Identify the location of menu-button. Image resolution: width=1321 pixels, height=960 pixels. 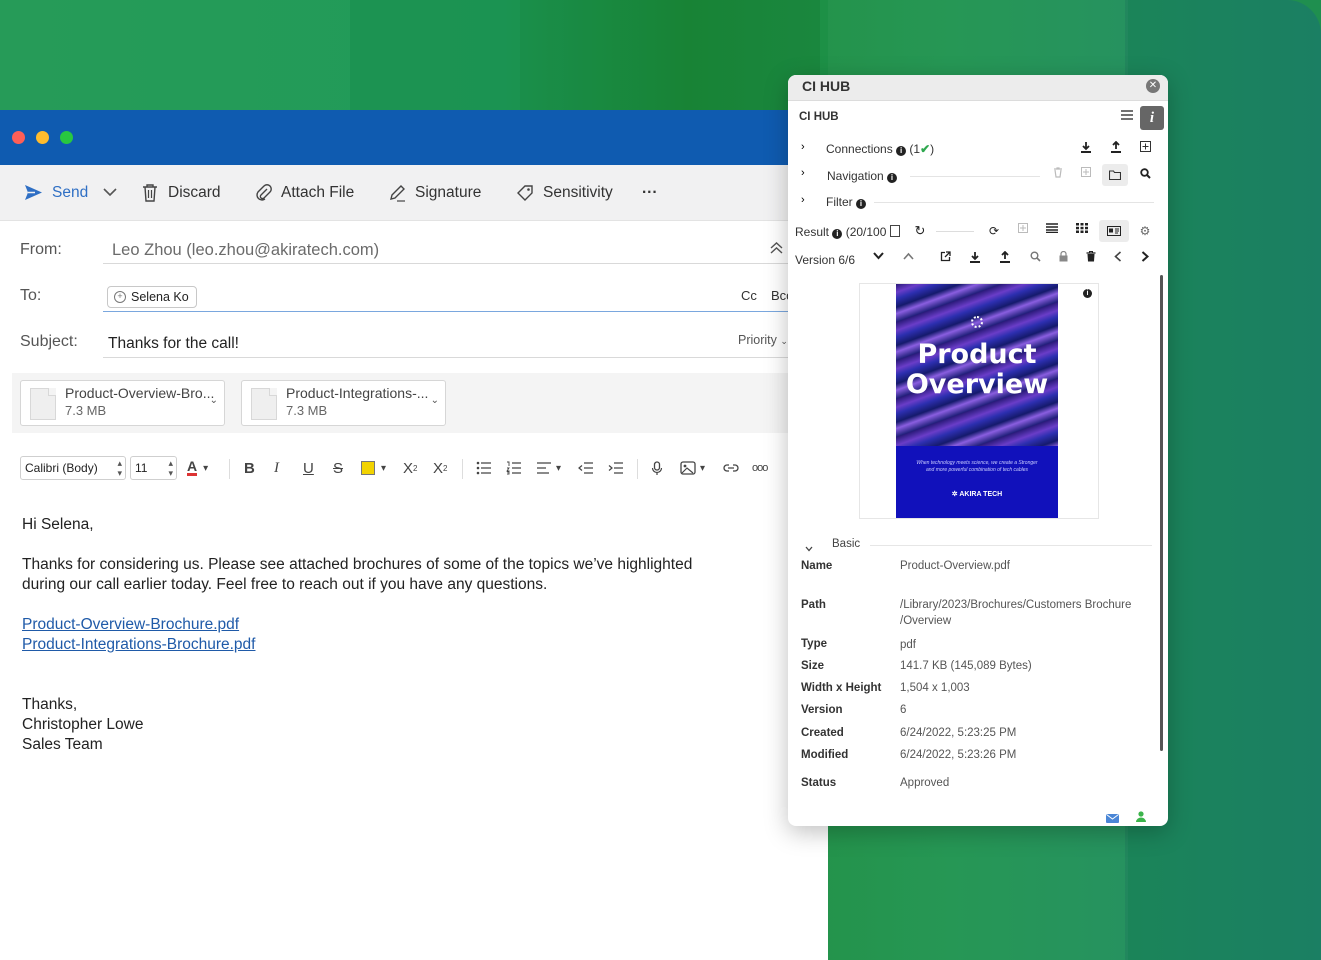
(1127, 118).